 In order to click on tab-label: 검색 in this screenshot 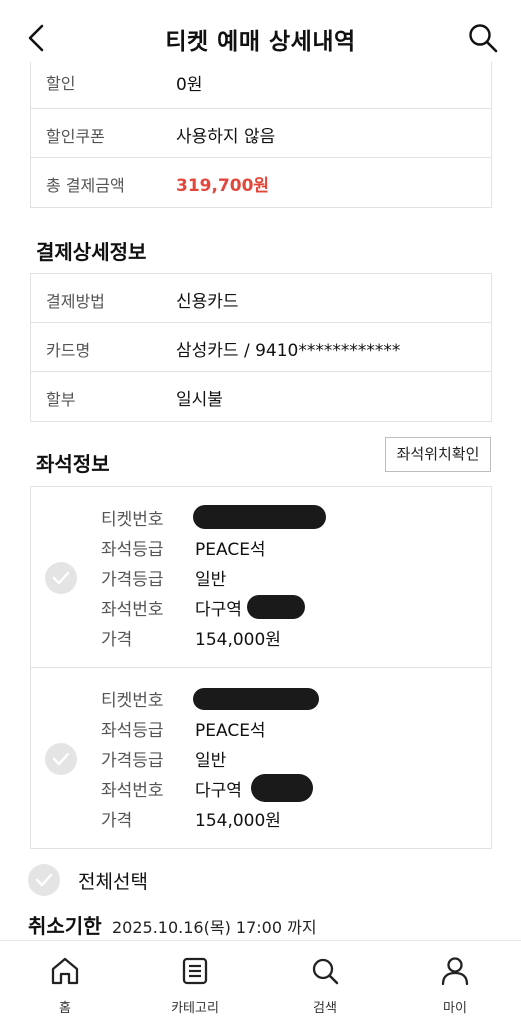, I will do `click(325, 1008)`.